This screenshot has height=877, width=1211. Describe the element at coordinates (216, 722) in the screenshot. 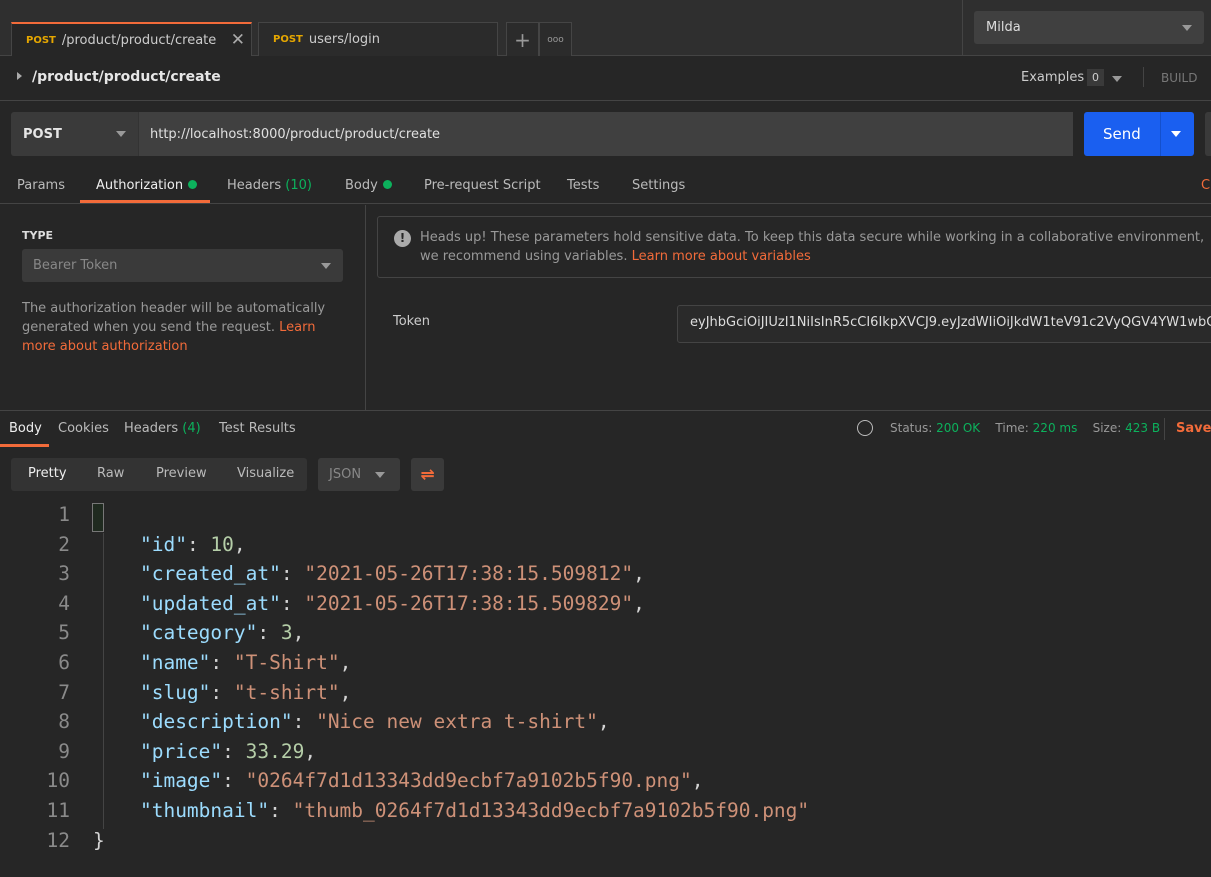

I see `code-token: "description"` at that location.